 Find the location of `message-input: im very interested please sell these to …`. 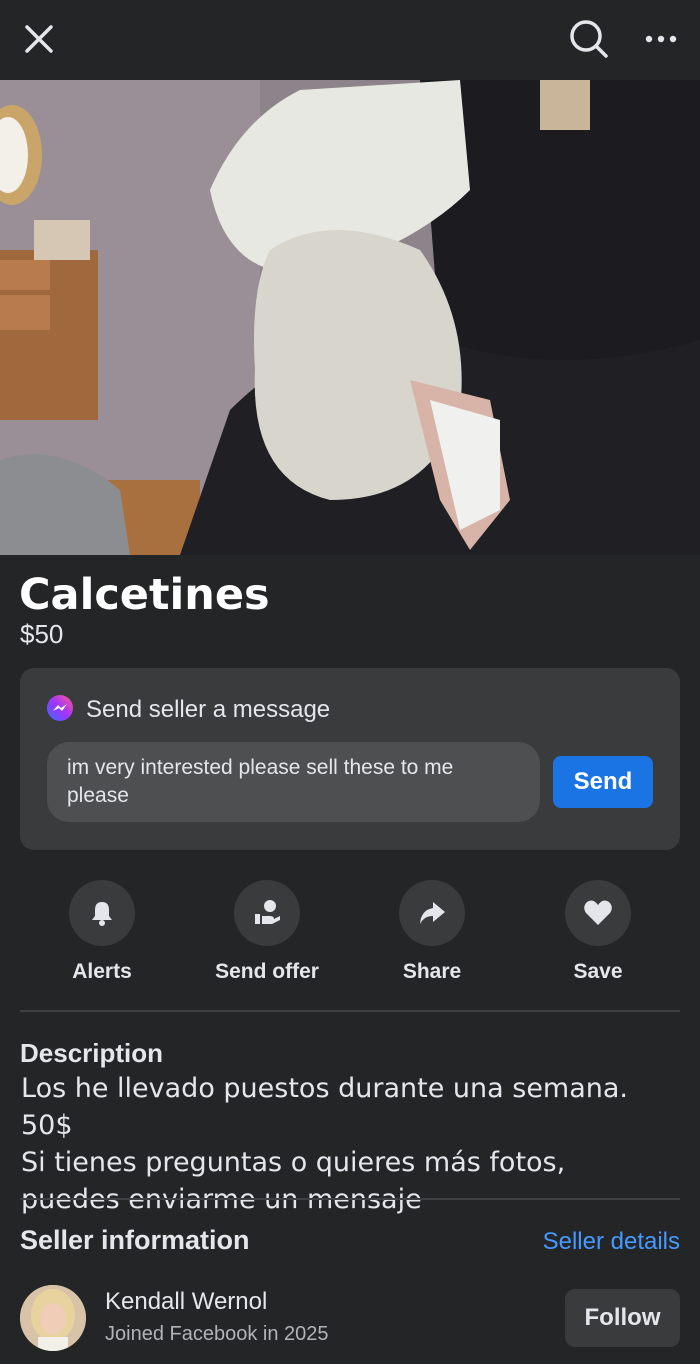

message-input: im very interested please sell these to … is located at coordinates (293, 782).